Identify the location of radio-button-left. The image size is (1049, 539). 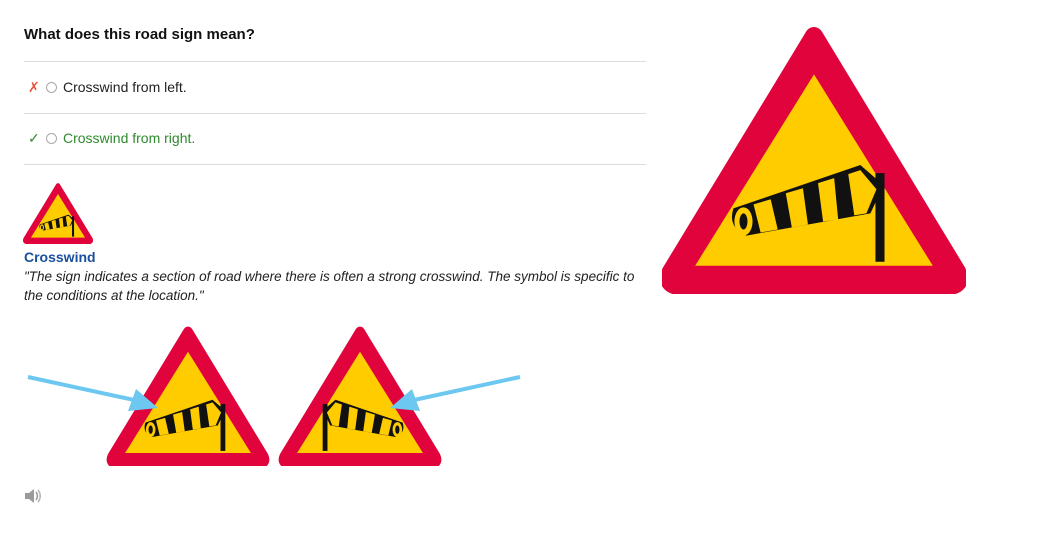
(51, 87).